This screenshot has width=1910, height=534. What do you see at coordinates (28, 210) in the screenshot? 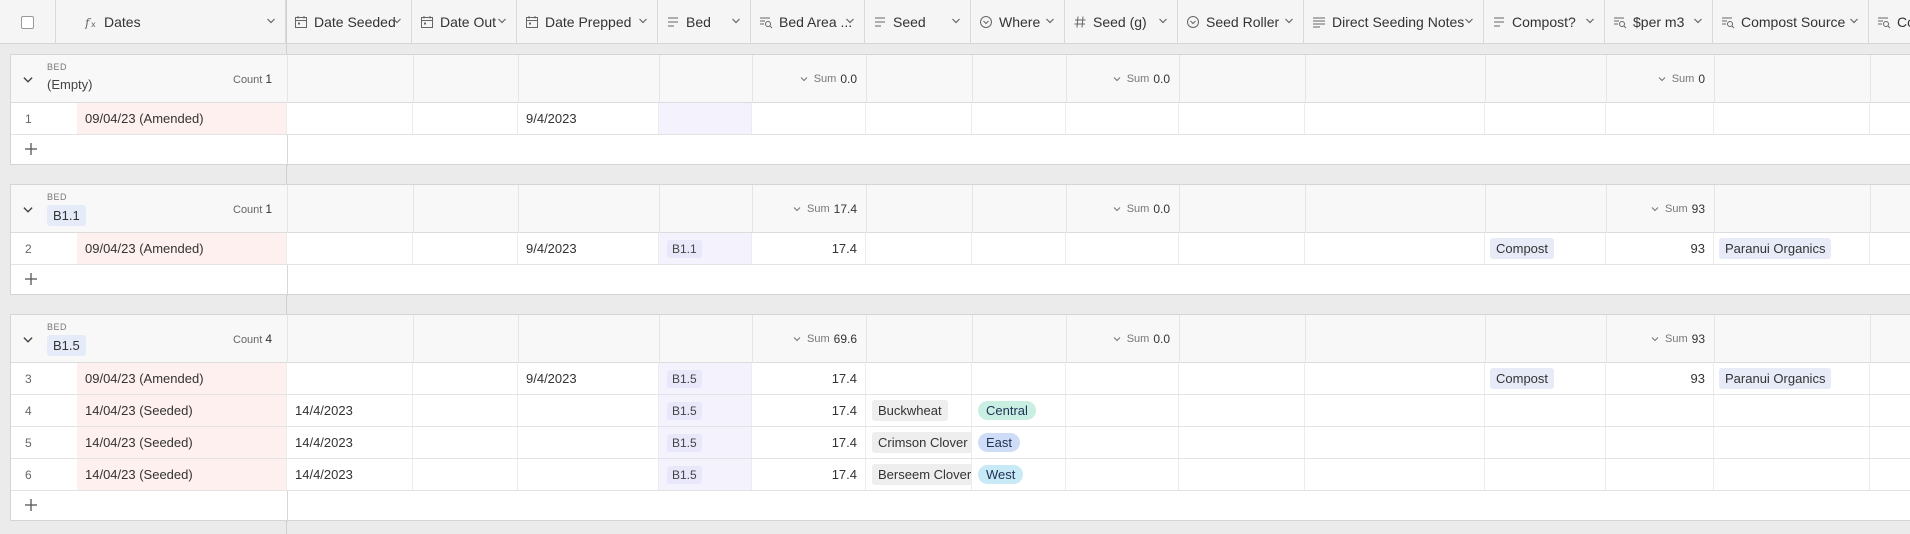
I see `collapse-chevron-icon` at bounding box center [28, 210].